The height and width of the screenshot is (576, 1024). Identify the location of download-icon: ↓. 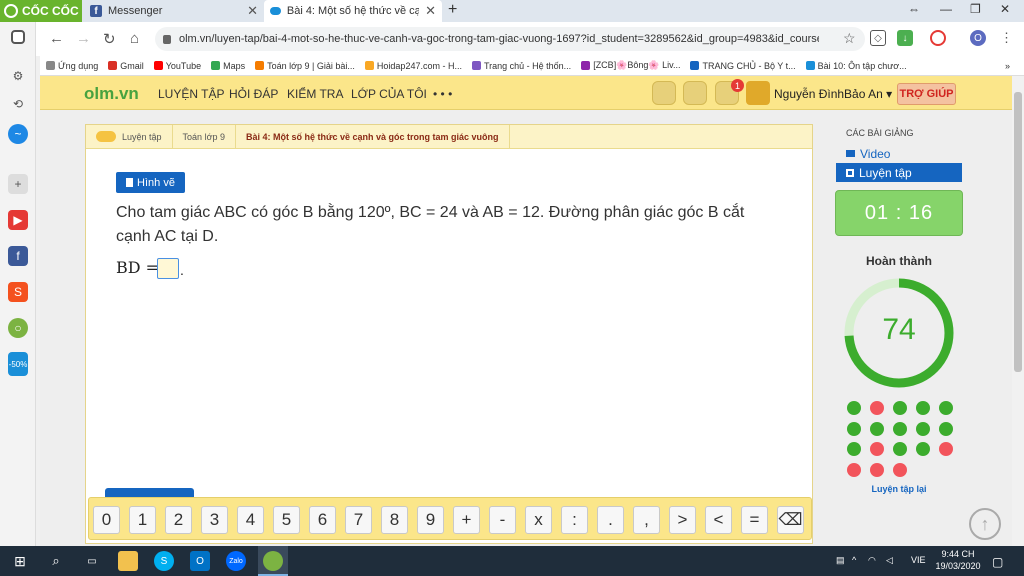
(905, 38).